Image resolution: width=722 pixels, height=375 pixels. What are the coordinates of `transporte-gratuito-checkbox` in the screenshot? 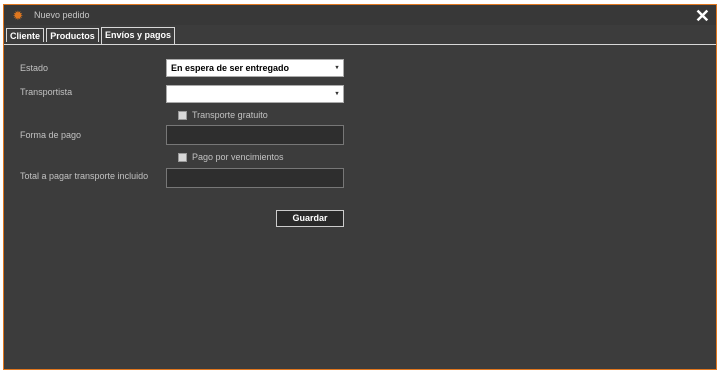 It's located at (182, 115).